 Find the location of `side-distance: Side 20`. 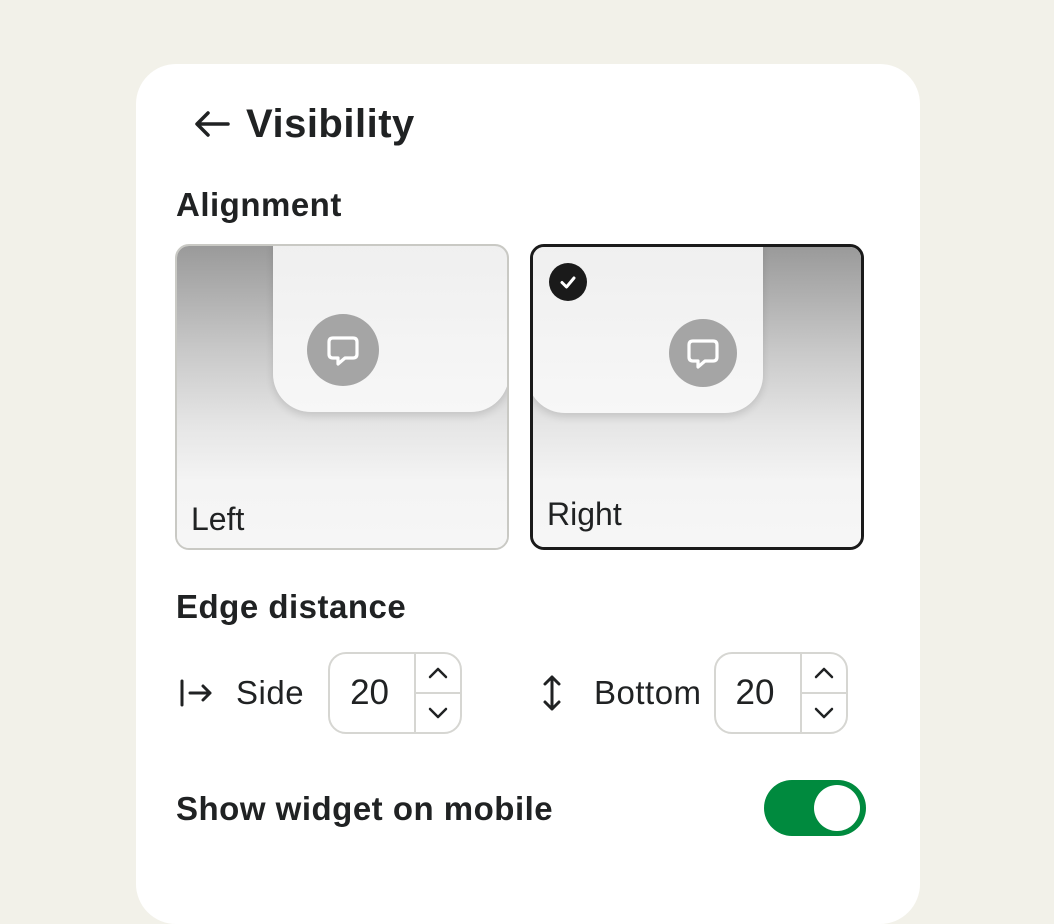

side-distance: Side 20 is located at coordinates (319, 693).